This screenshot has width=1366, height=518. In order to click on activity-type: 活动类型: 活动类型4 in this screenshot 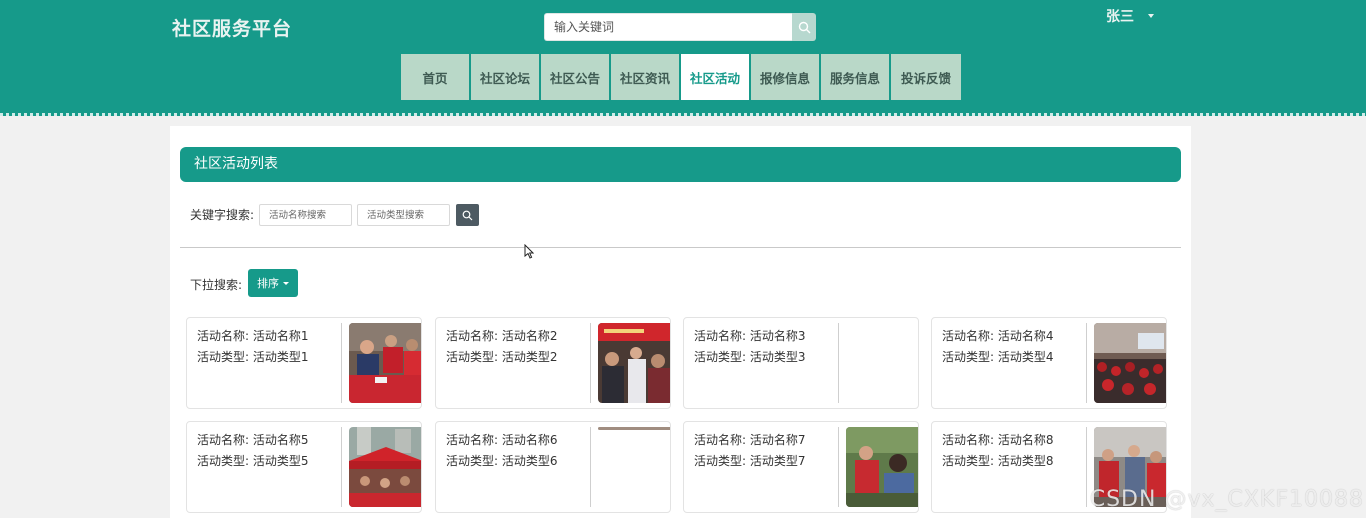, I will do `click(998, 356)`.